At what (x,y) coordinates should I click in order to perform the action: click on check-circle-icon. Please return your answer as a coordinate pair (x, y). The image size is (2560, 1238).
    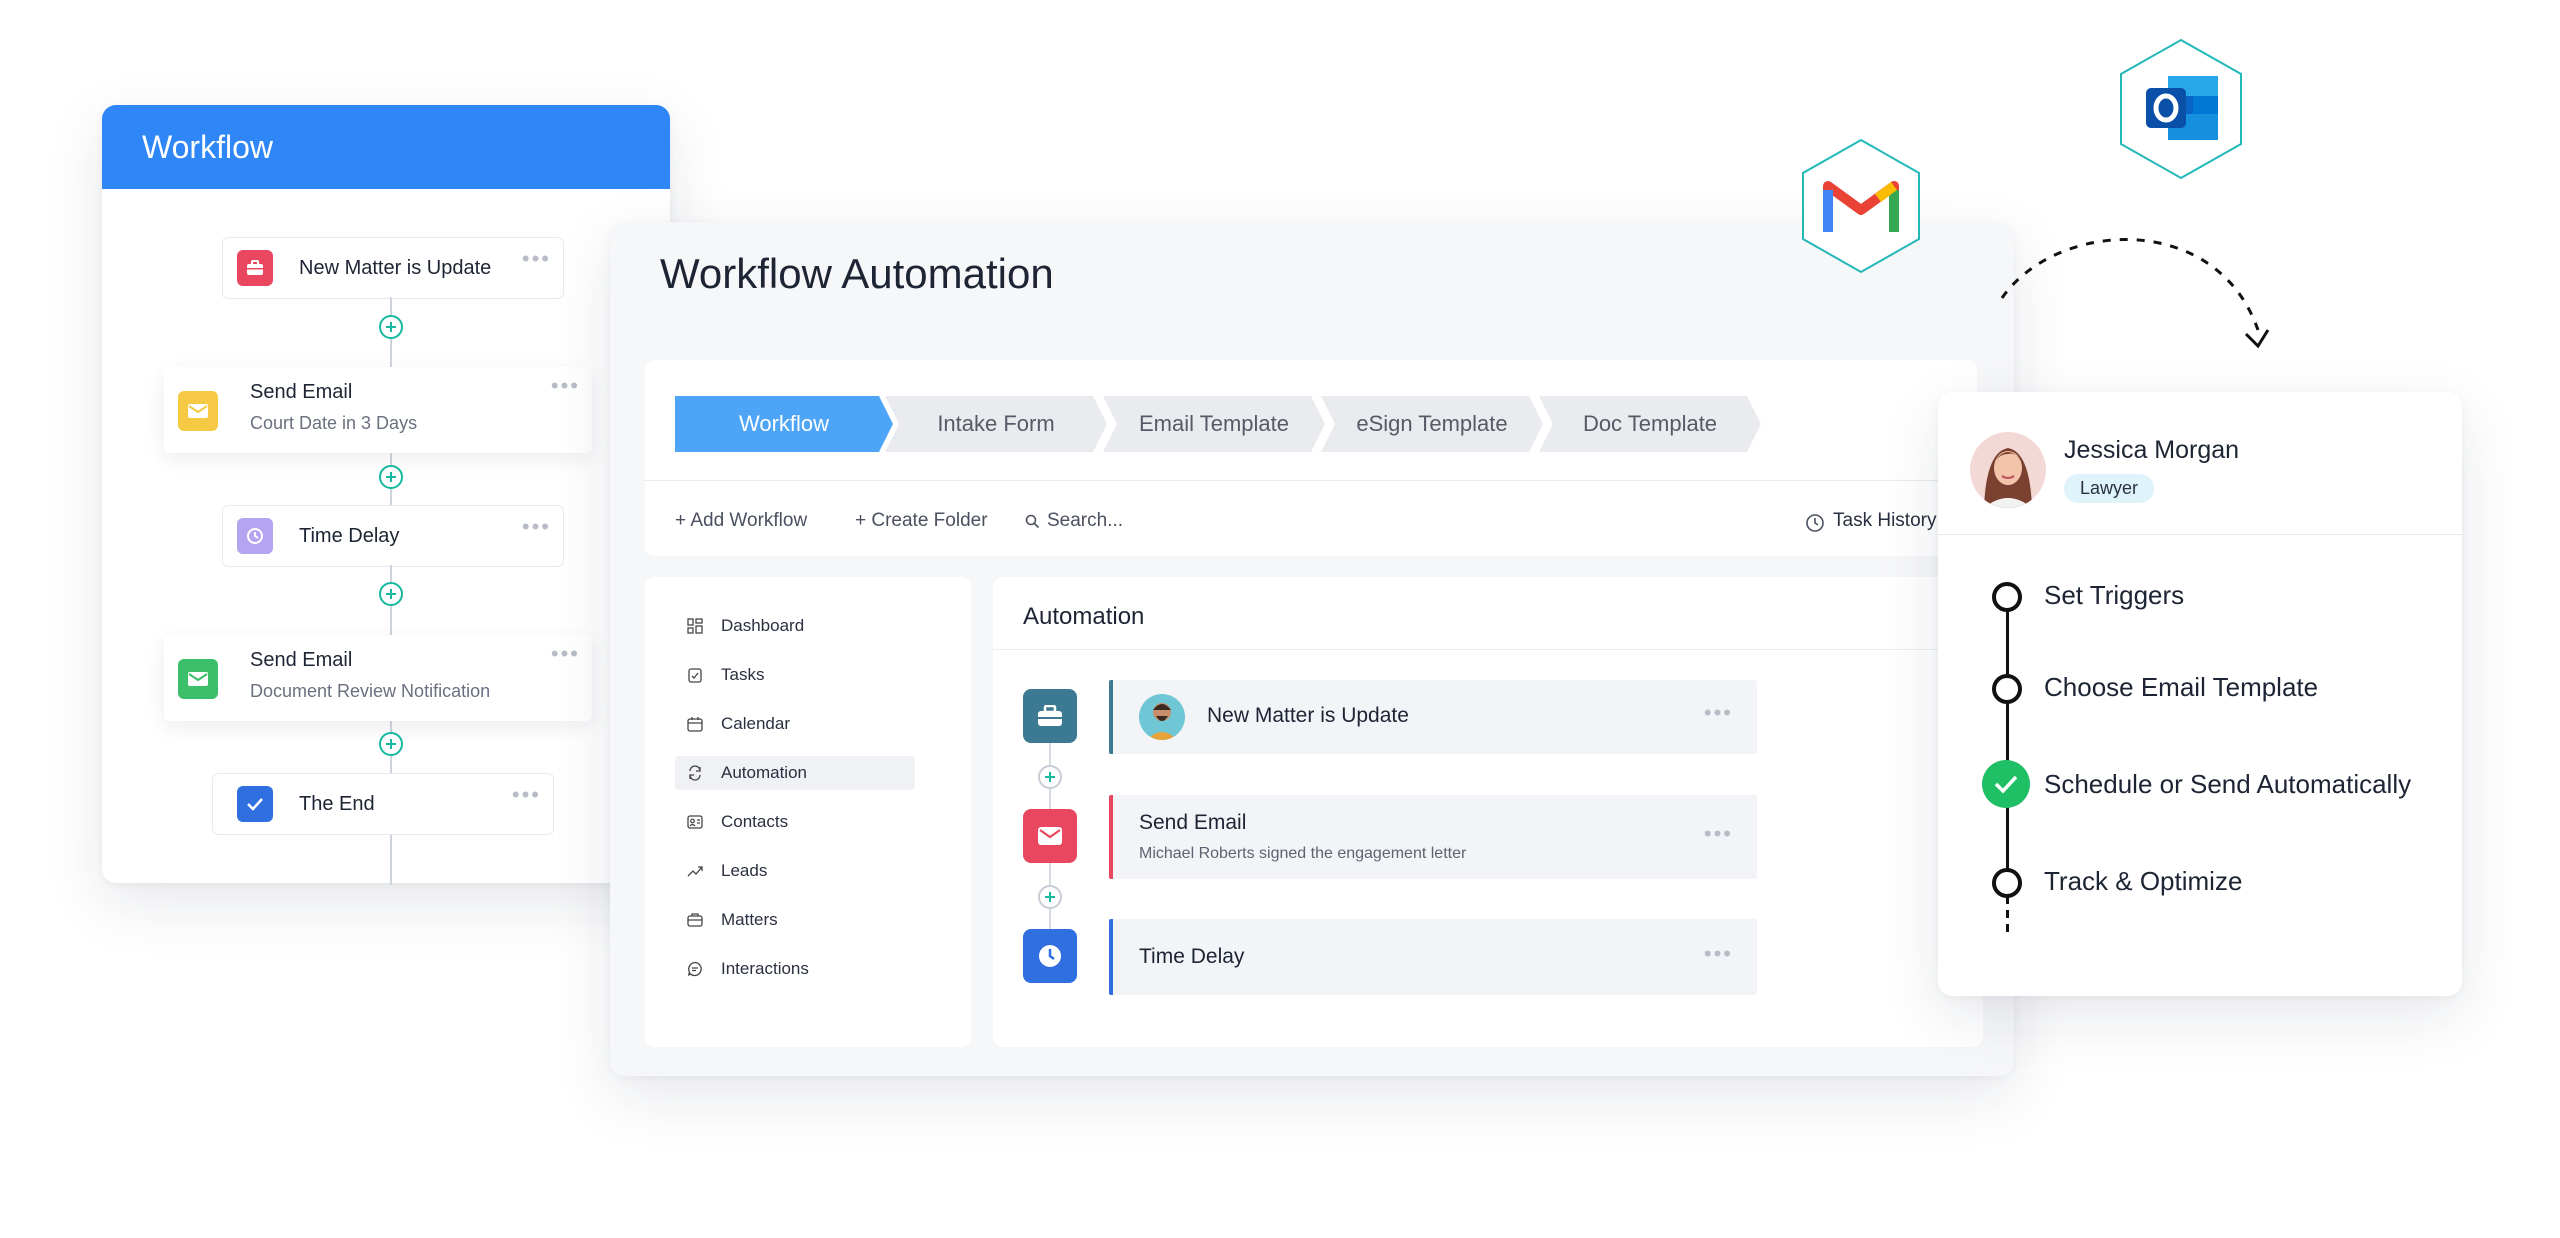
    Looking at the image, I should click on (2006, 784).